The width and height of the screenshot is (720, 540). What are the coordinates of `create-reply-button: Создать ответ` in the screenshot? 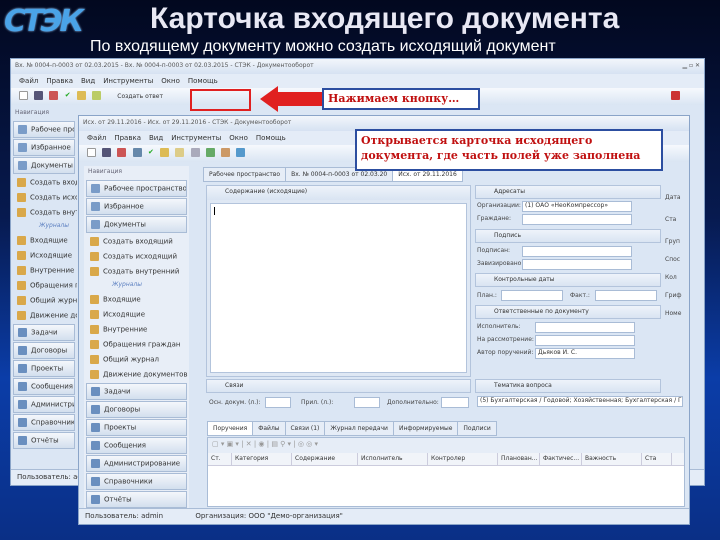 It's located at (140, 96).